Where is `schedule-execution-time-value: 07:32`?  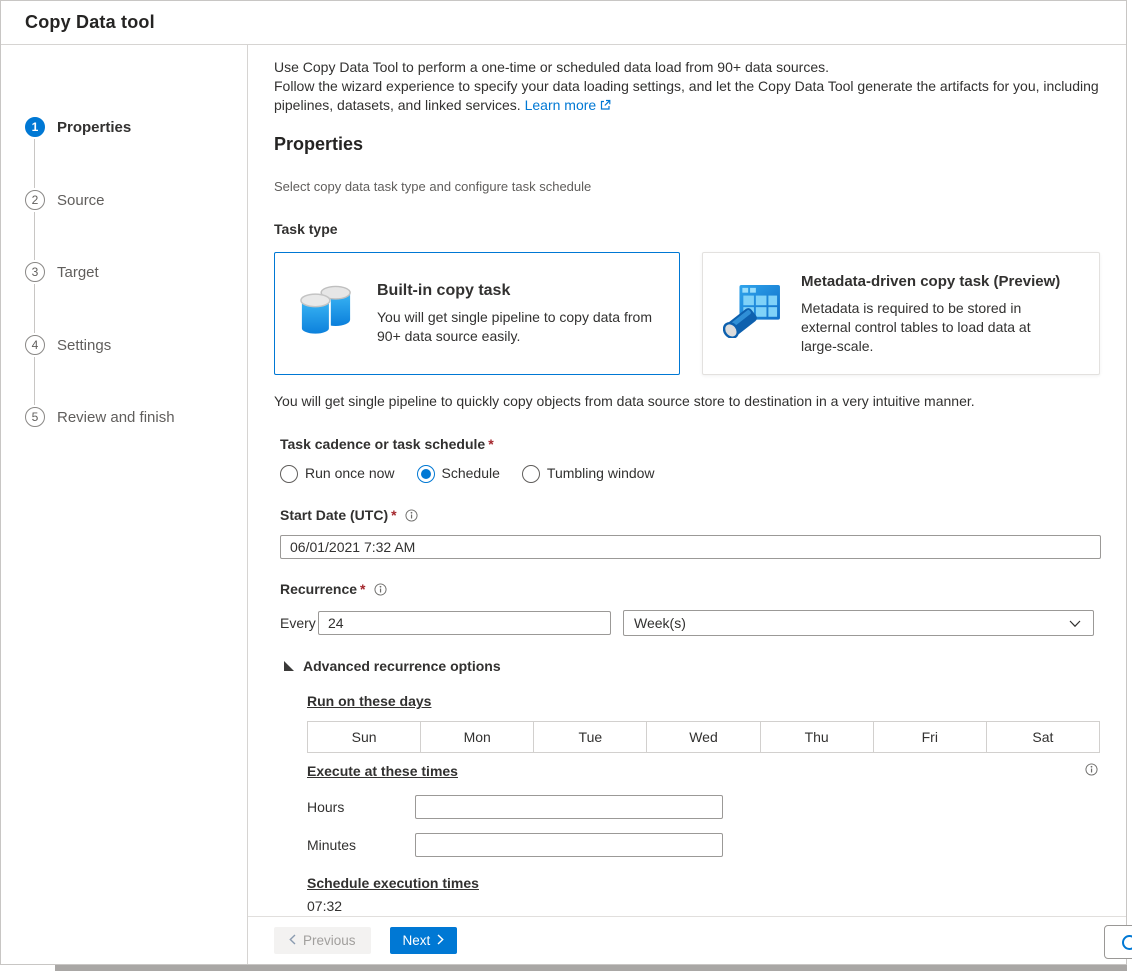 schedule-execution-time-value: 07:32 is located at coordinates (325, 906).